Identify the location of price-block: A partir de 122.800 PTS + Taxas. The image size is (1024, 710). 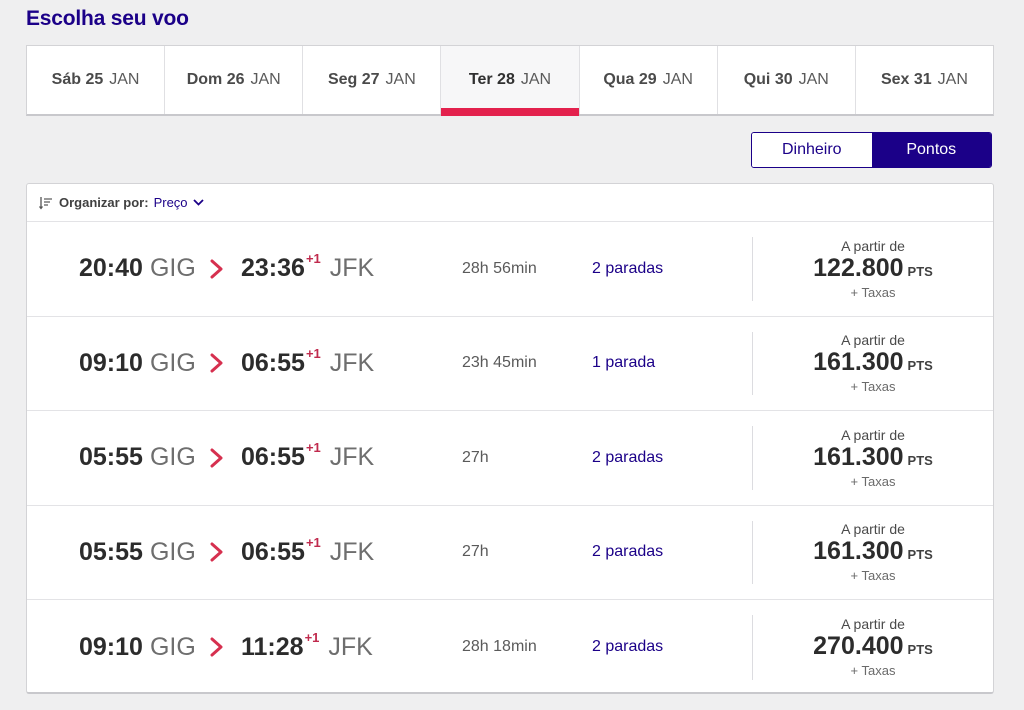
(873, 269).